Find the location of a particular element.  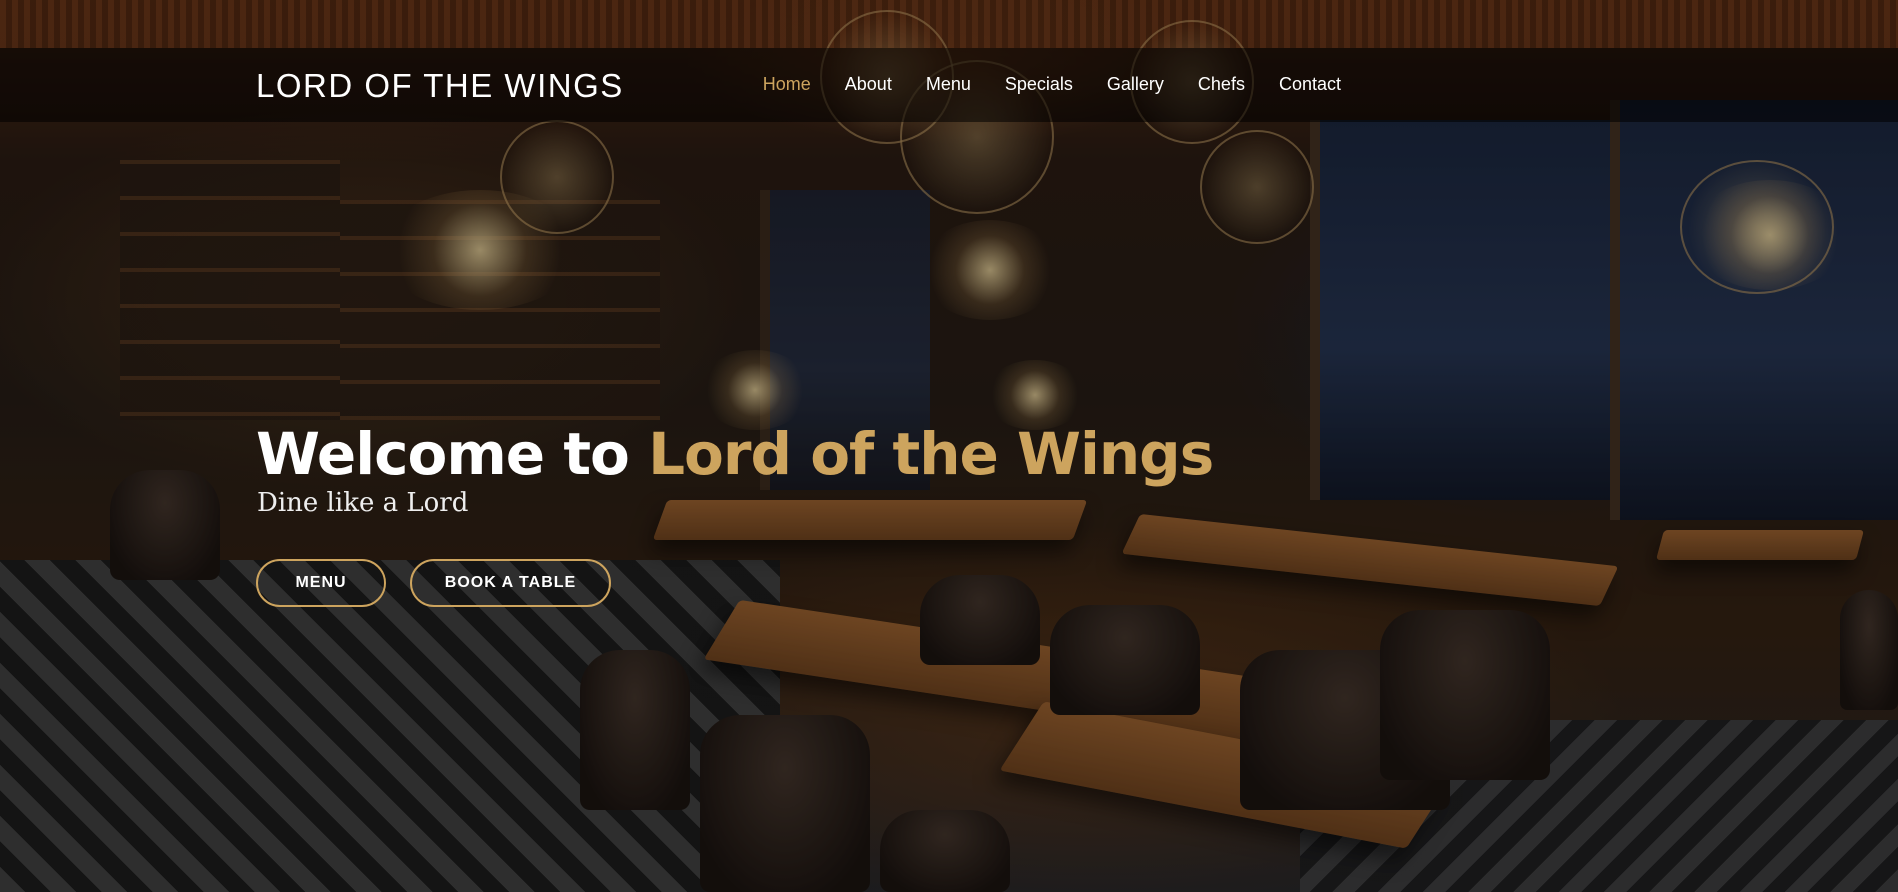

book-table-button: BOOK A TABLE is located at coordinates (510, 583).